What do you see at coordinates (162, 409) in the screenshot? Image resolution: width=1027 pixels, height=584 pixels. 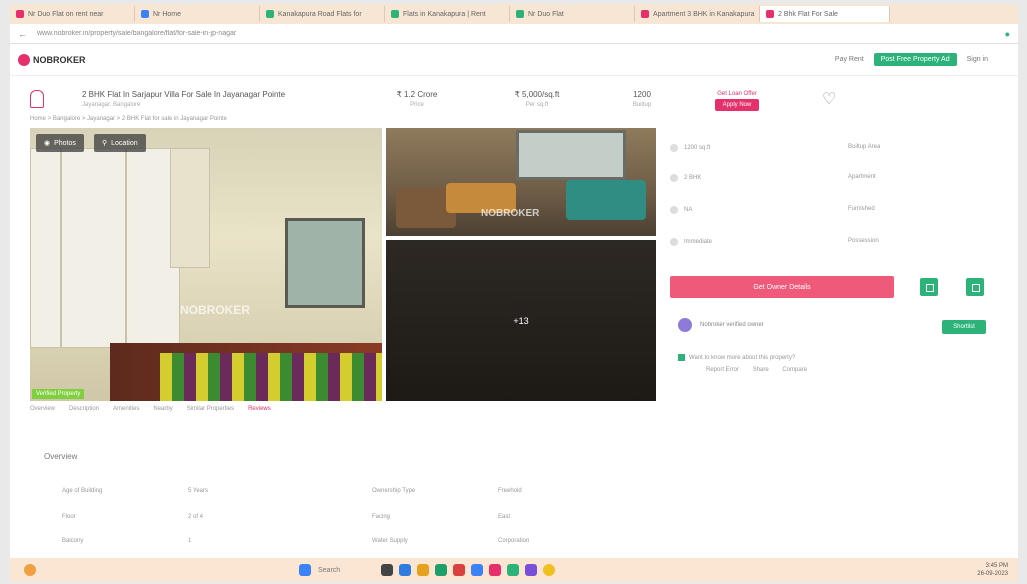 I see `tab-nearby: Nearby` at bounding box center [162, 409].